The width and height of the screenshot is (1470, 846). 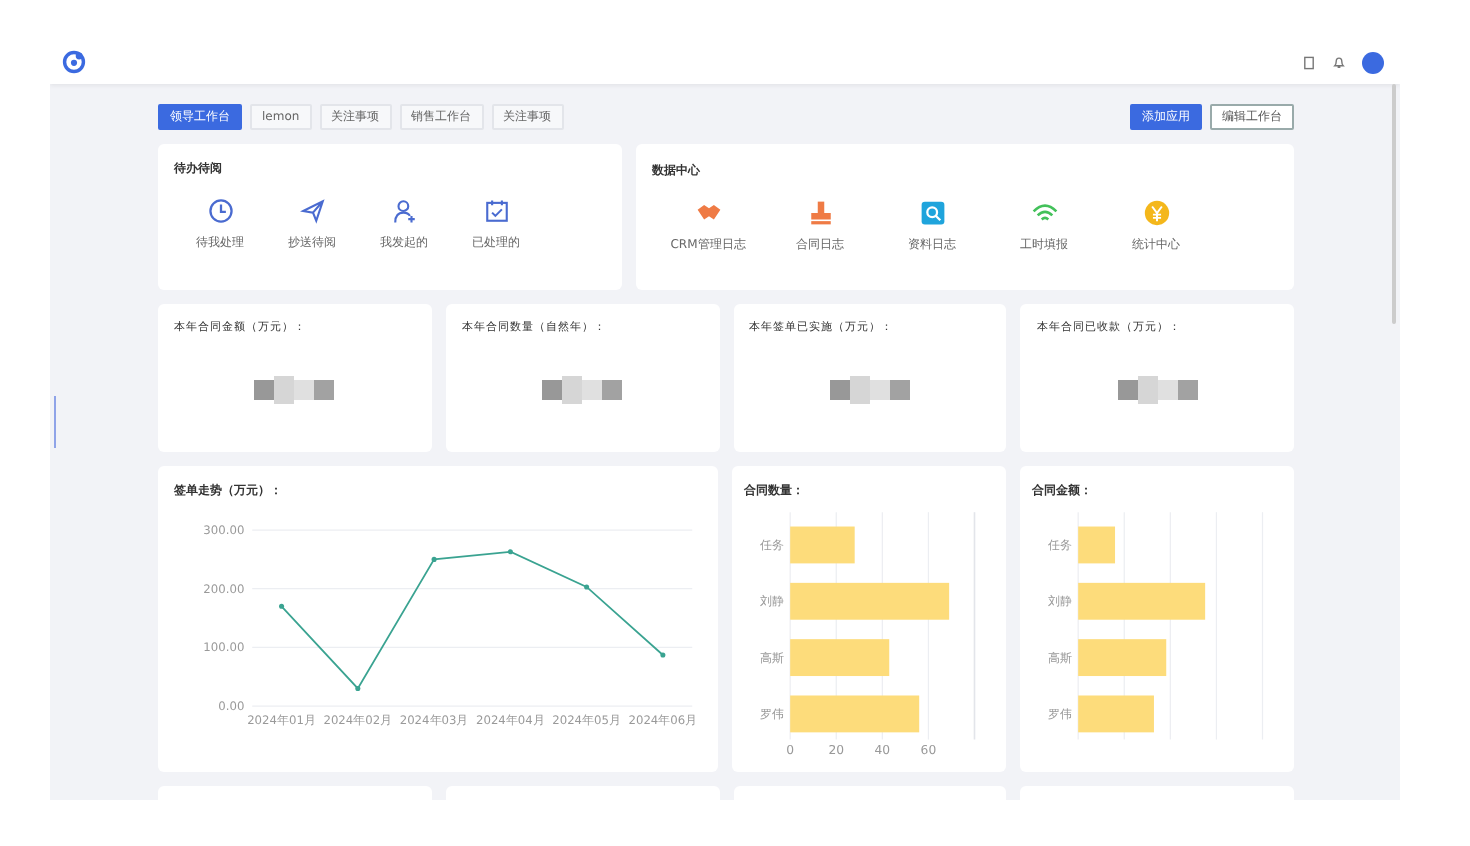 What do you see at coordinates (1309, 62) in the screenshot?
I see `document-icon` at bounding box center [1309, 62].